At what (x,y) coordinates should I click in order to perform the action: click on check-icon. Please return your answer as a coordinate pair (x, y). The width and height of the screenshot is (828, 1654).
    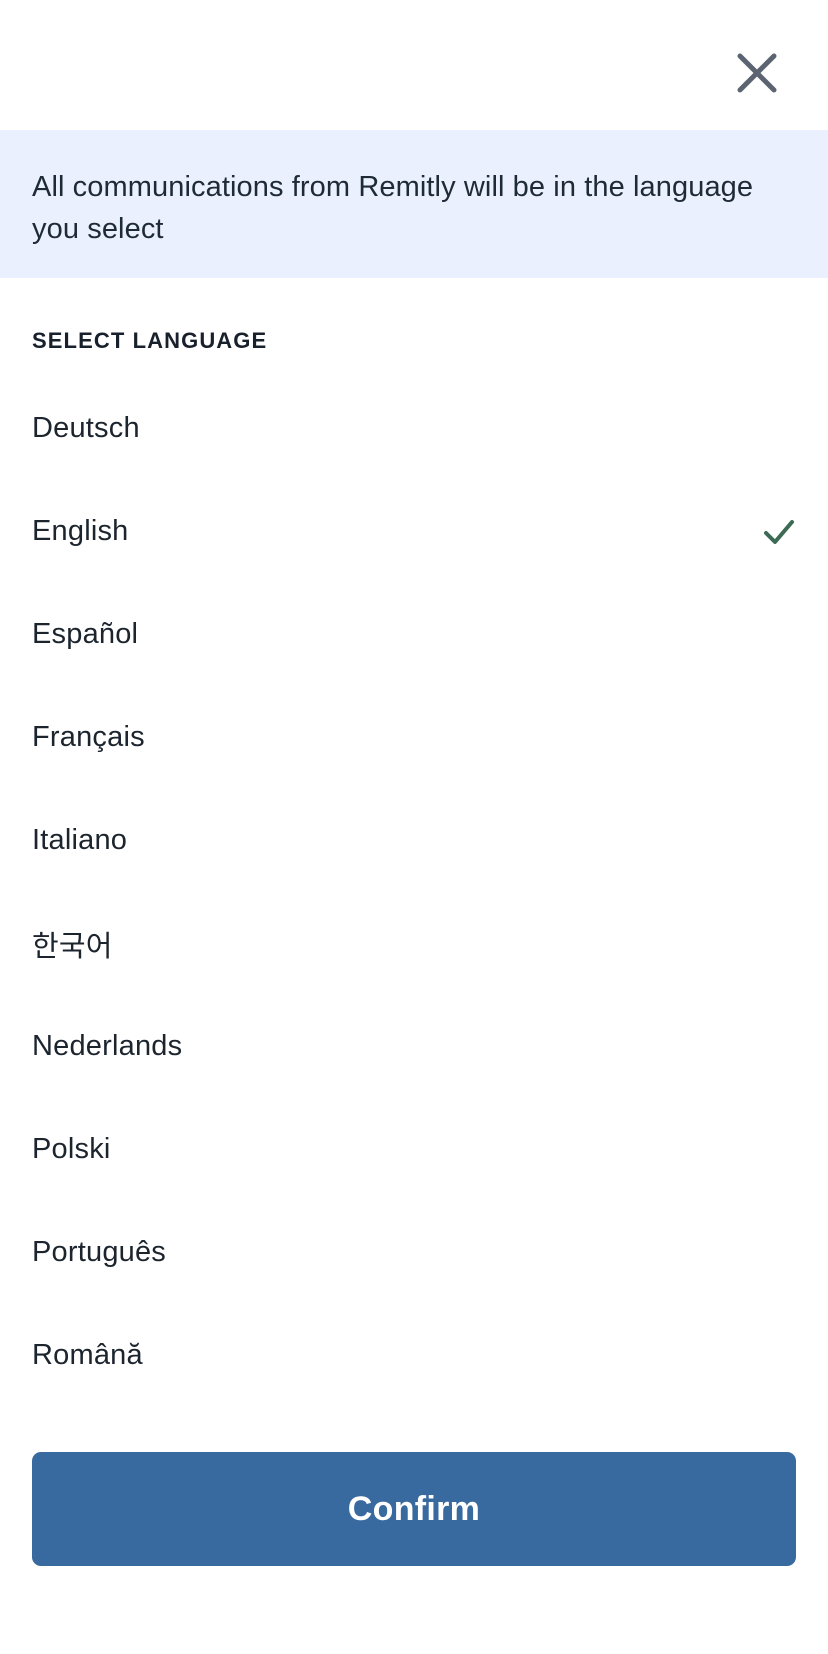
    Looking at the image, I should click on (779, 532).